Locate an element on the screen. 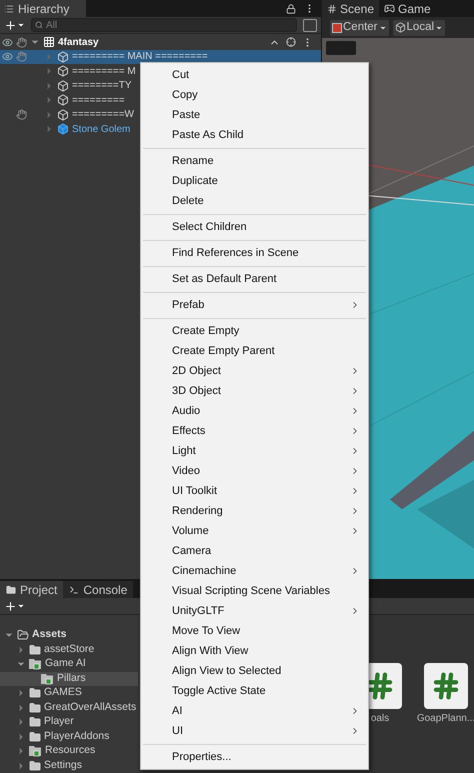  folder-label: Settings is located at coordinates (63, 765).